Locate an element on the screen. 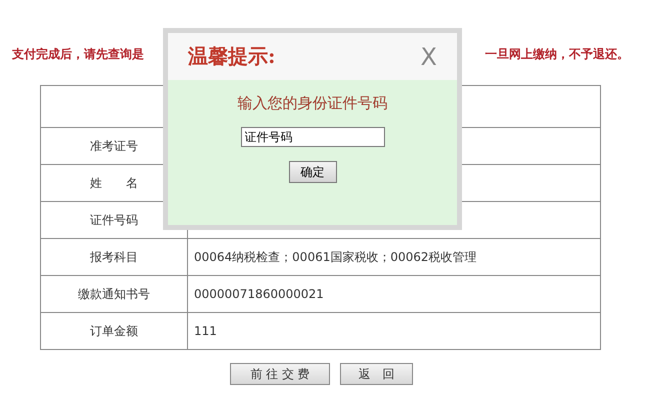 This screenshot has width=647, height=400. prompt-text: 输入您的身份证件号码 is located at coordinates (313, 103).